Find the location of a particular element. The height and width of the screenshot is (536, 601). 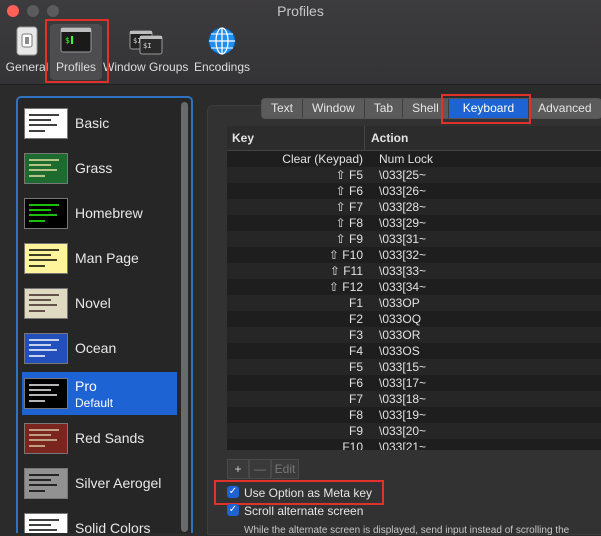

toolbar-general: General is located at coordinates (27, 52).